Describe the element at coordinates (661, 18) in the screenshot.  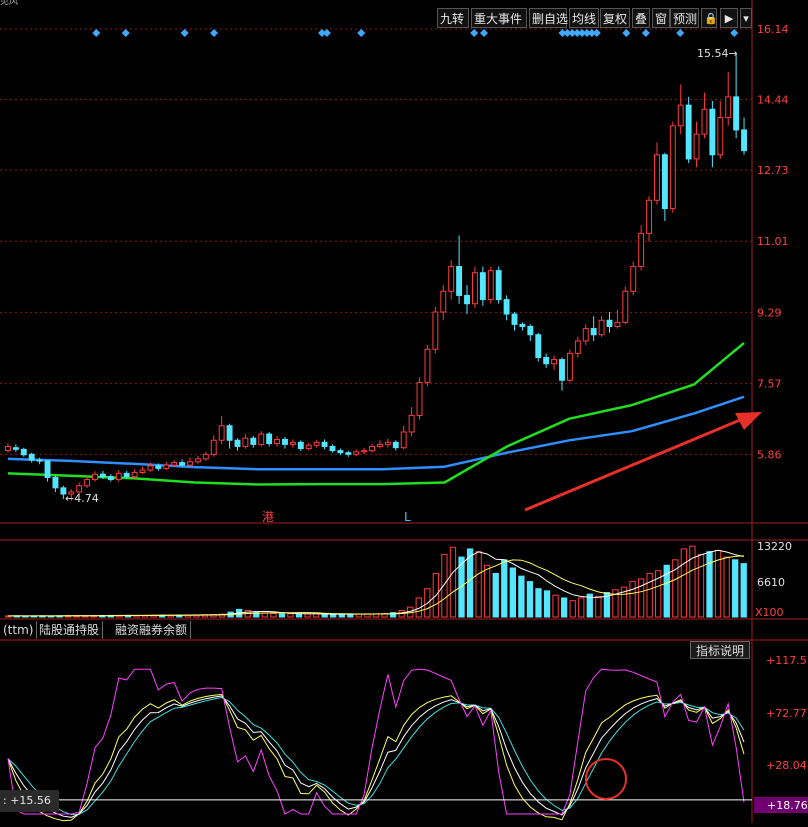
I see `toolbar-item: 窗` at that location.